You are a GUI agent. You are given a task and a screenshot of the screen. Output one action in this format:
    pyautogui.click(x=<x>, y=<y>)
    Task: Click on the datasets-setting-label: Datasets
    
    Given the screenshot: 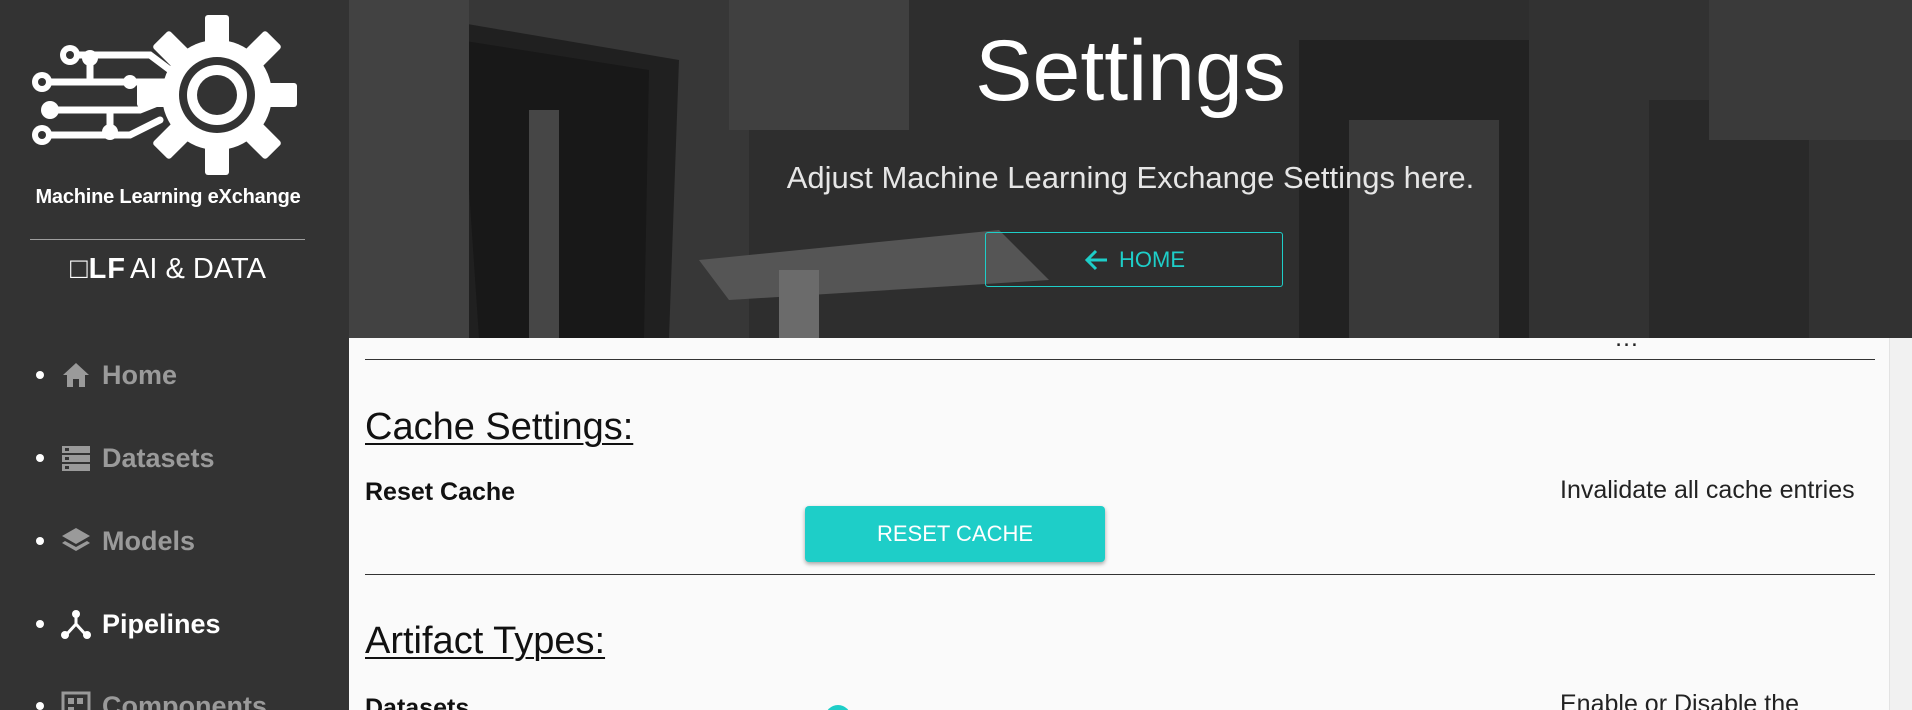 What is the action you would take?
    pyautogui.click(x=417, y=702)
    